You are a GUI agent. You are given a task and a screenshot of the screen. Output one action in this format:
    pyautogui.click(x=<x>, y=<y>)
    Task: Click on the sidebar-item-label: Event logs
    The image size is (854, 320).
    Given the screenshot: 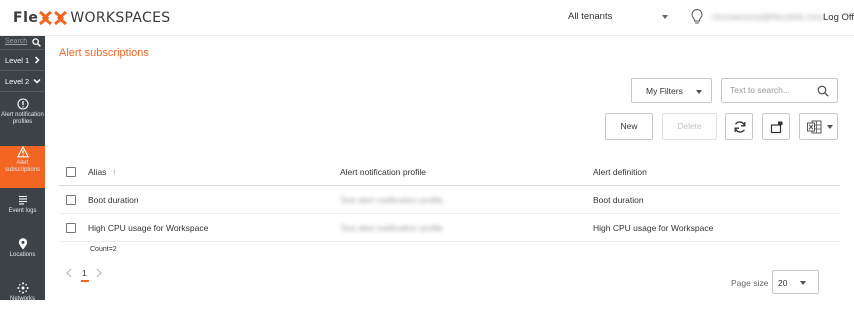 What is the action you would take?
    pyautogui.click(x=22, y=211)
    